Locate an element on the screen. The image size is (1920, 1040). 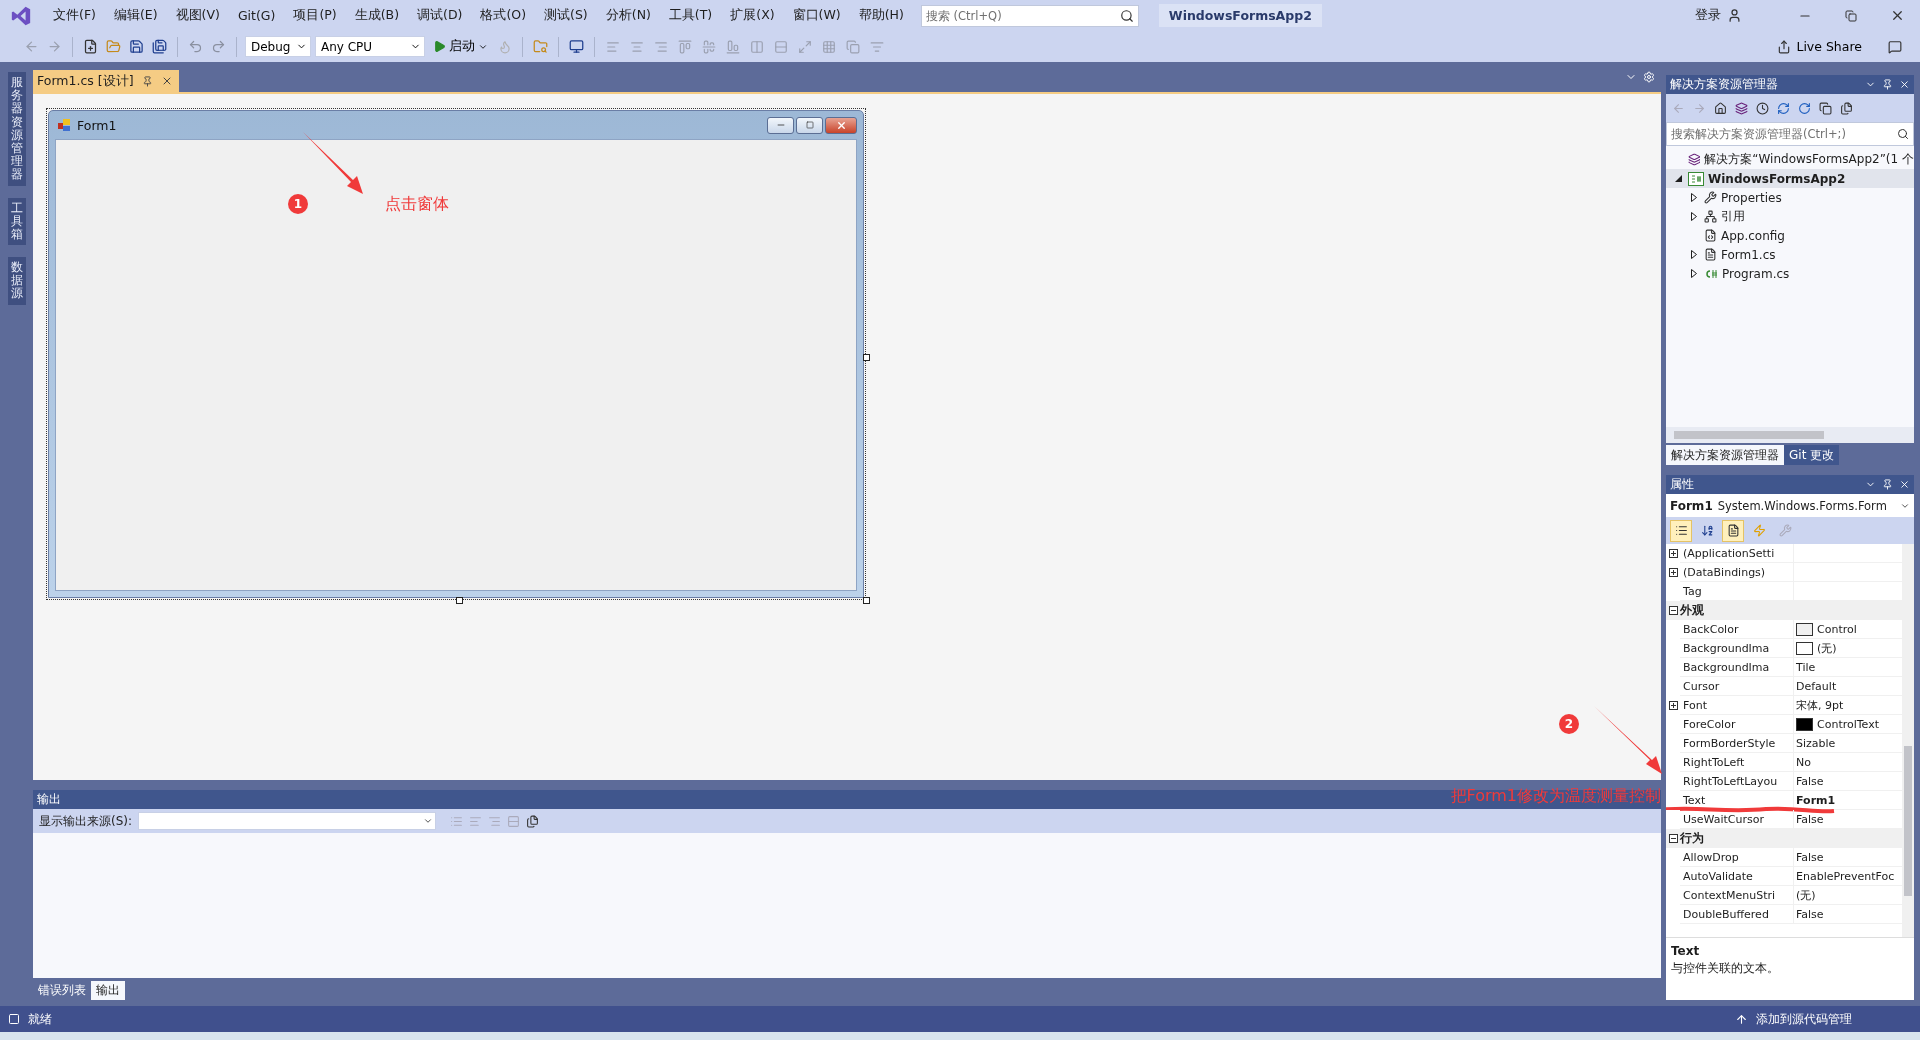
monitor-icon is located at coordinates (576, 46).